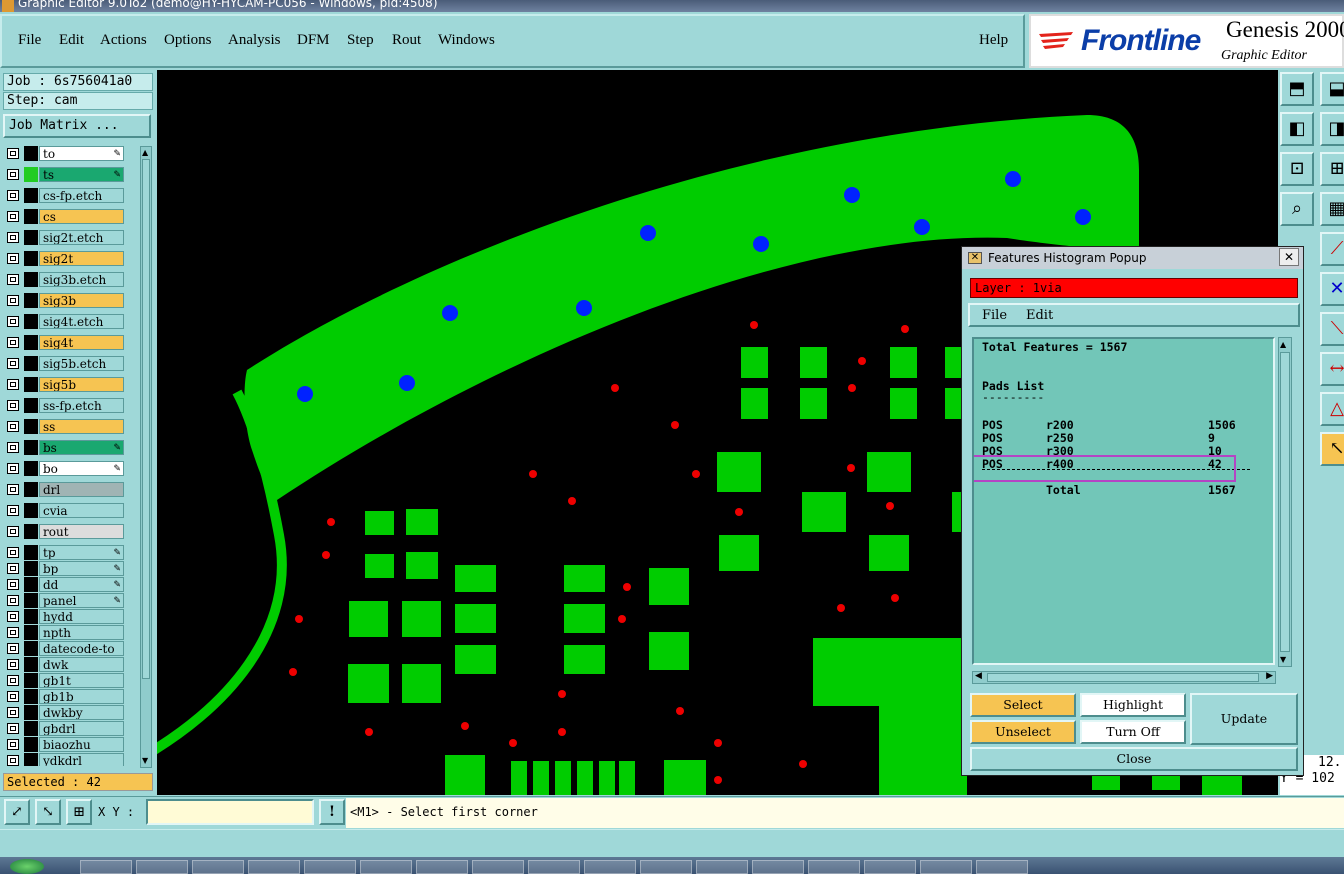 This screenshot has height=874, width=1344. I want to click on layer-name: ts ✎, so click(81, 174).